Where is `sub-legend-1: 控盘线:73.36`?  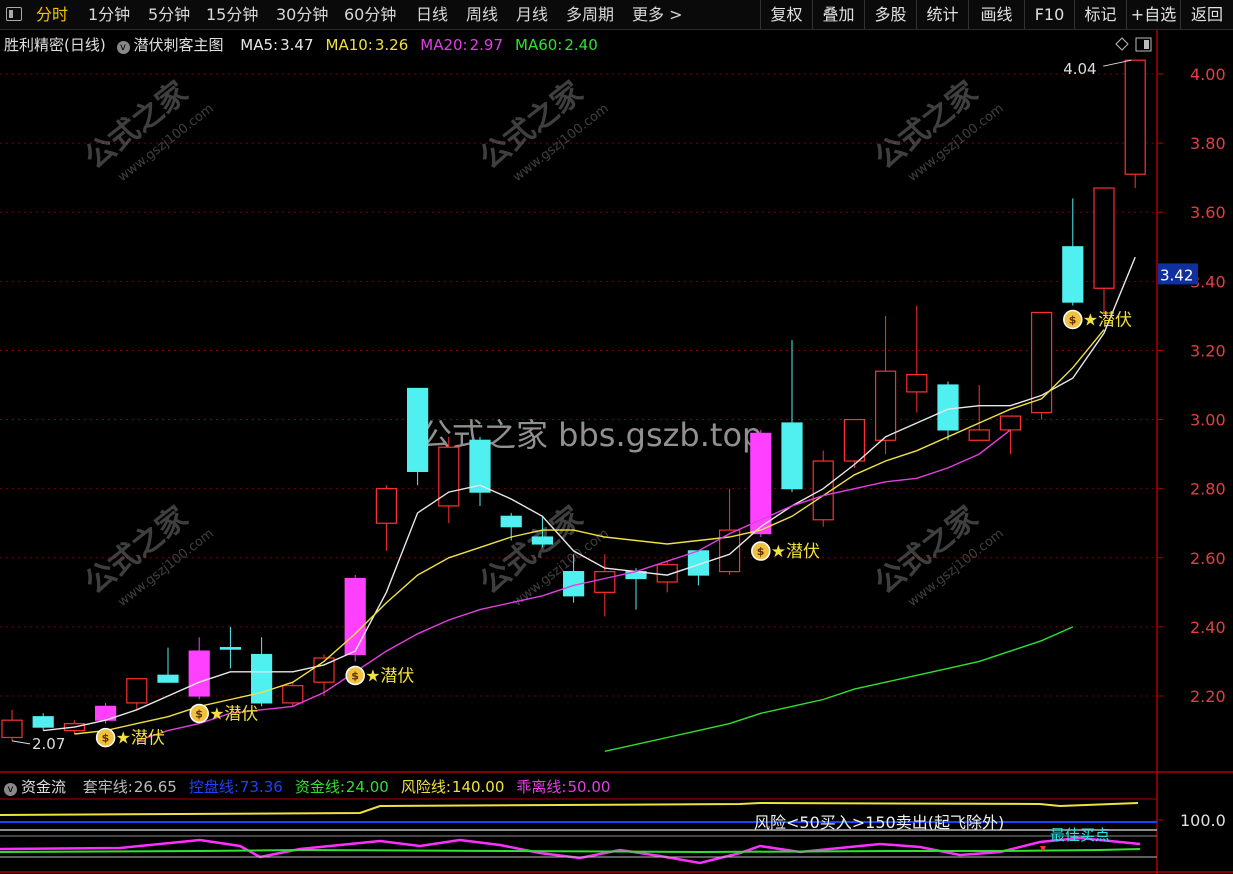 sub-legend-1: 控盘线:73.36 is located at coordinates (239, 787).